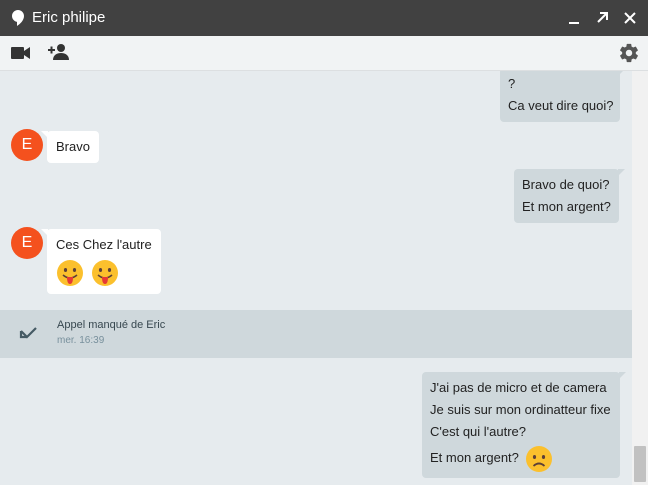 Image resolution: width=648 pixels, height=485 pixels. Describe the element at coordinates (563, 96) in the screenshot. I see `outgoing-message: ? Ca veut dire quoi?` at that location.